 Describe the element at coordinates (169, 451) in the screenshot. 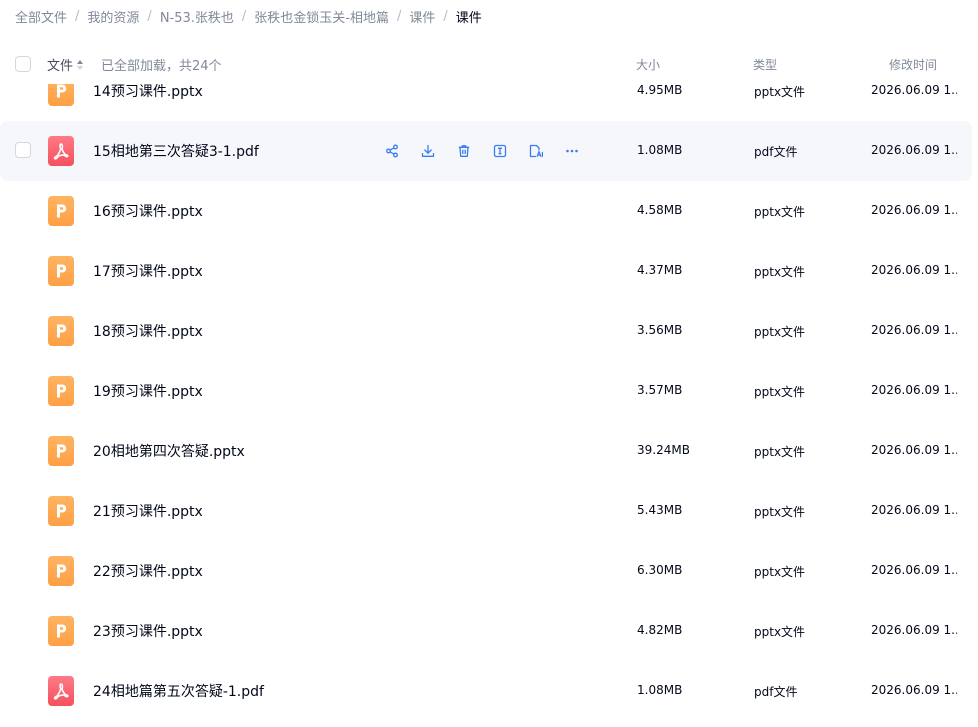

I see `file-name: 20相地第四次答疑.pptx` at that location.